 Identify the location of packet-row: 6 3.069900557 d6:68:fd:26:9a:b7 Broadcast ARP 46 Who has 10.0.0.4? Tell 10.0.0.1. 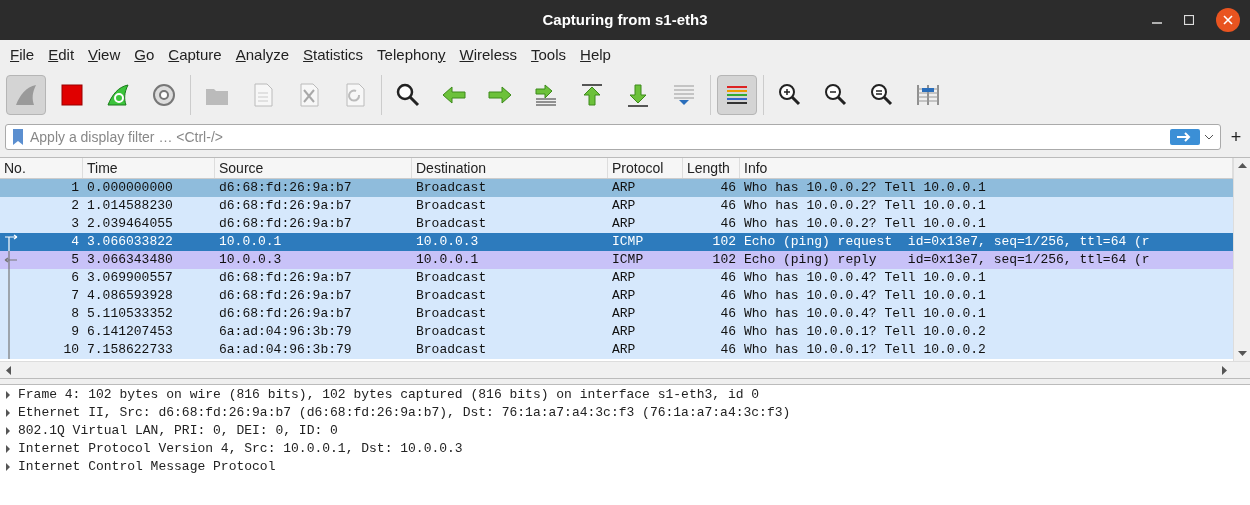
(616, 278).